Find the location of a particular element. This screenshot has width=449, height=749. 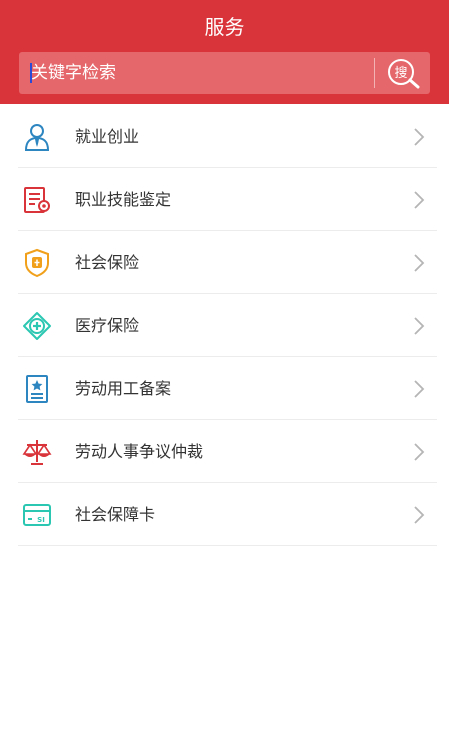

divider is located at coordinates (227, 545).